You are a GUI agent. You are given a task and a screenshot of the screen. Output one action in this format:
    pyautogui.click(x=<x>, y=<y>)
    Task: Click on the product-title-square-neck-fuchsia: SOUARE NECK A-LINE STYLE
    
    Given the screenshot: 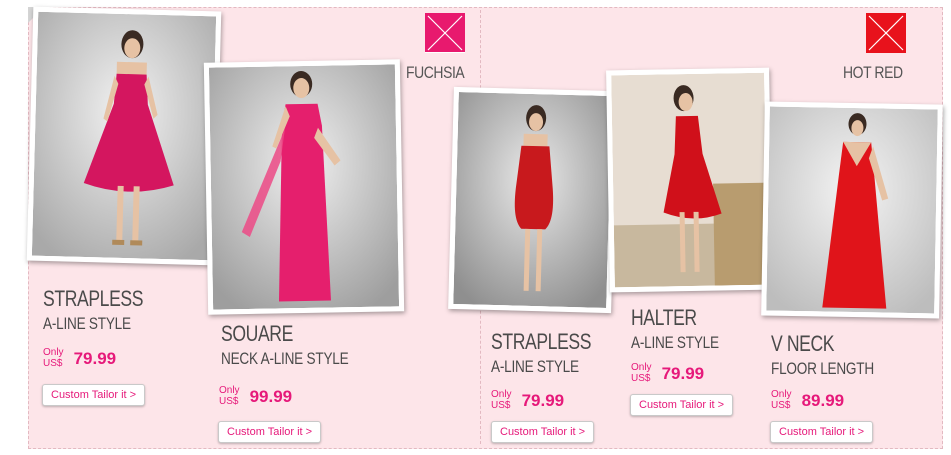 What is the action you would take?
    pyautogui.click(x=285, y=344)
    